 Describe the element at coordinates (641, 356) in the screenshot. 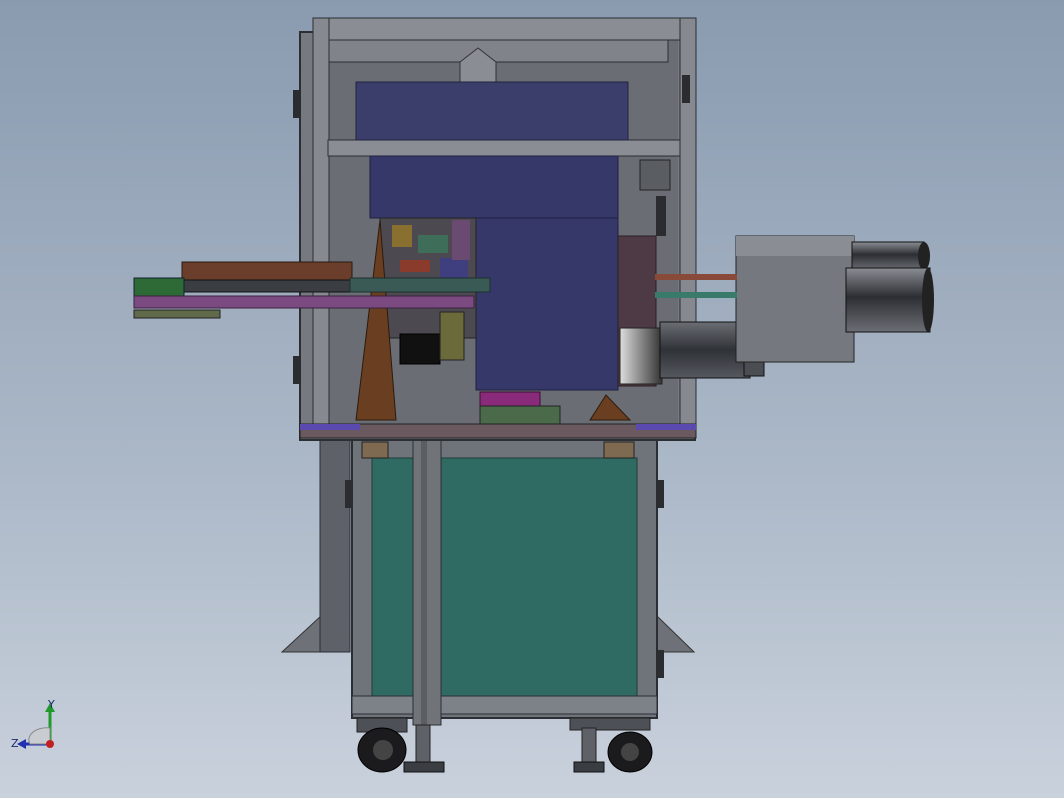

I see `roller-cylinder` at that location.